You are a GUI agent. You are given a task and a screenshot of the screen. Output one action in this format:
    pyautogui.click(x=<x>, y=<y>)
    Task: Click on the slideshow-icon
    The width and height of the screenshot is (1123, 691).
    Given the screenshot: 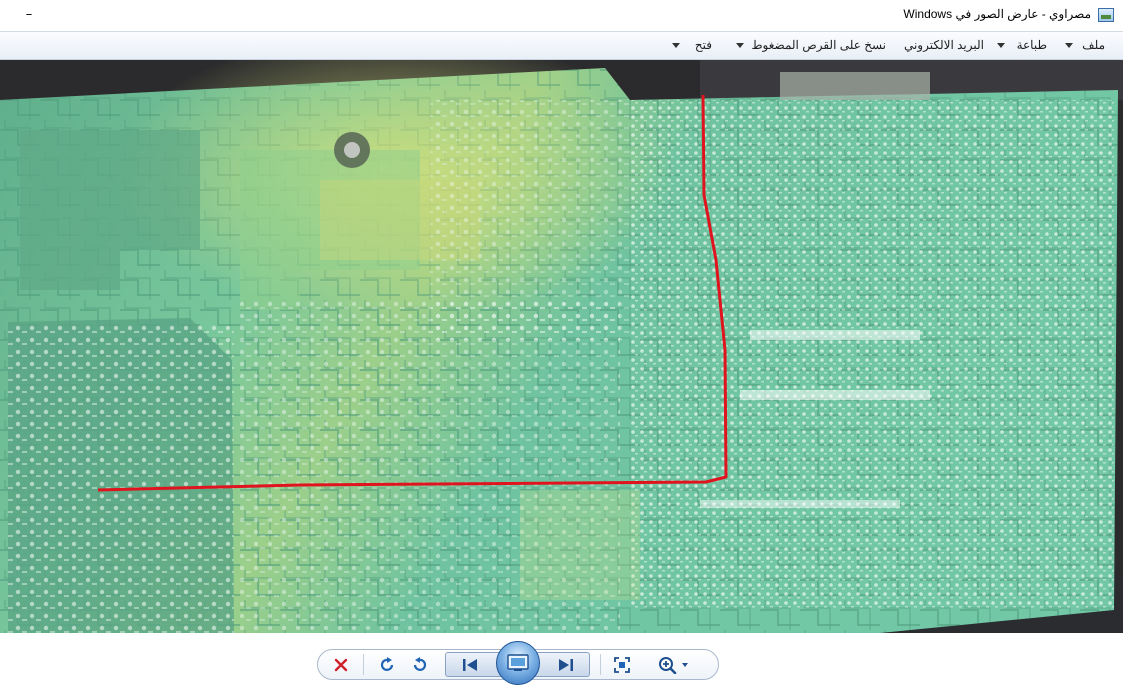 What is the action you would take?
    pyautogui.click(x=518, y=662)
    